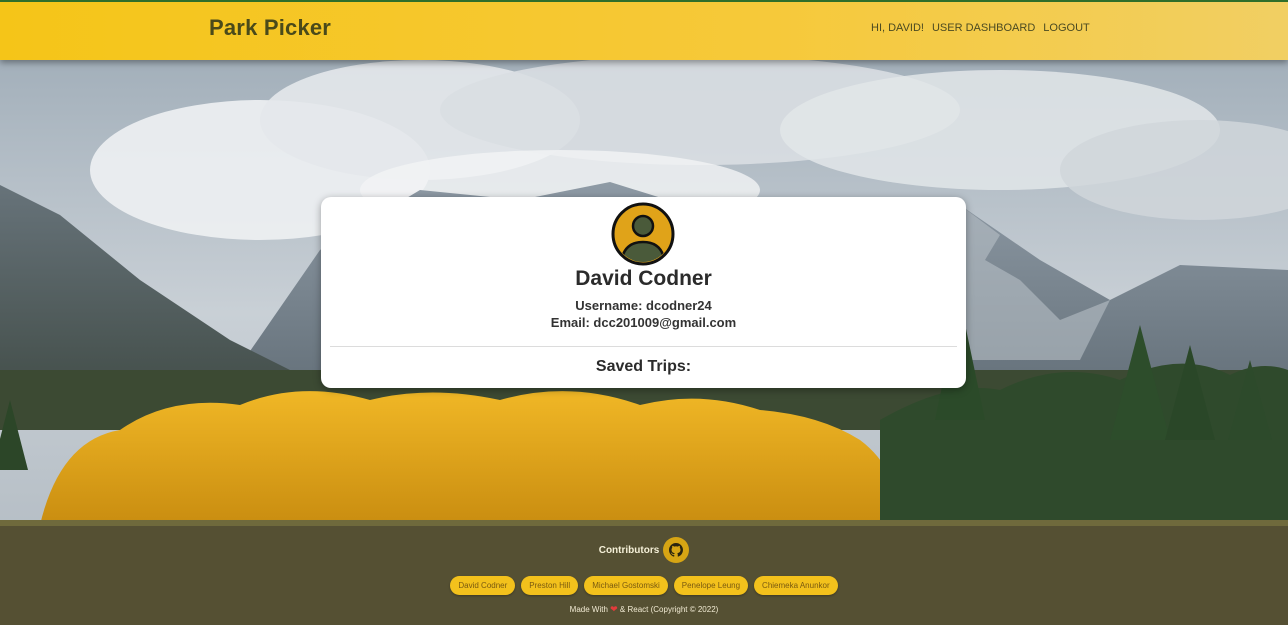  I want to click on github-link-button, so click(676, 550).